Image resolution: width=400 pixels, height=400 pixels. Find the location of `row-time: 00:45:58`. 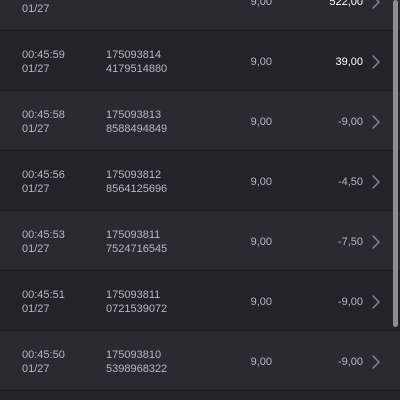

row-time: 00:45:58 is located at coordinates (43, 115).